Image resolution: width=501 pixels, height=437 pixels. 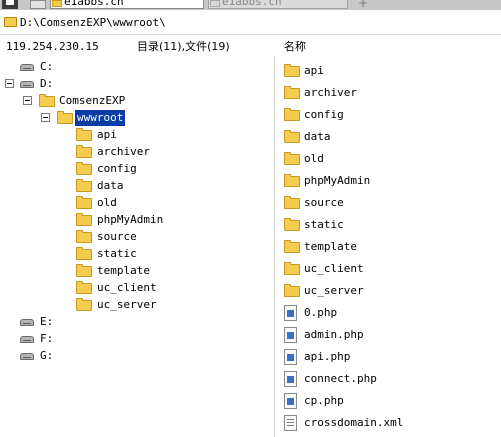 What do you see at coordinates (47, 83) in the screenshot?
I see `tree-label: D:` at bounding box center [47, 83].